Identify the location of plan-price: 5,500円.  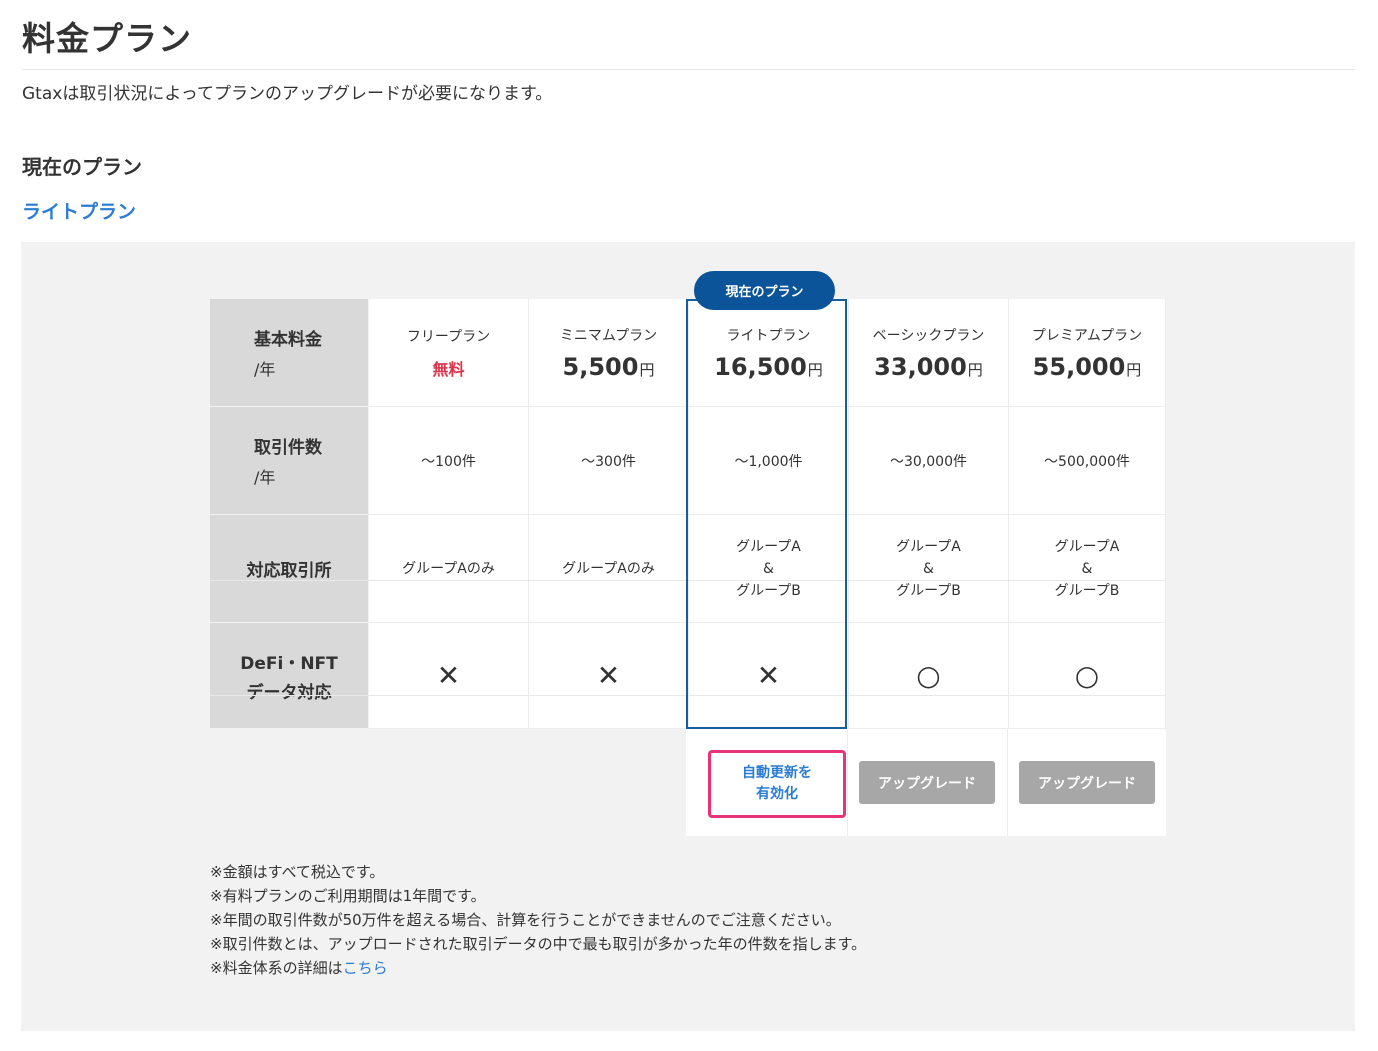
(608, 366).